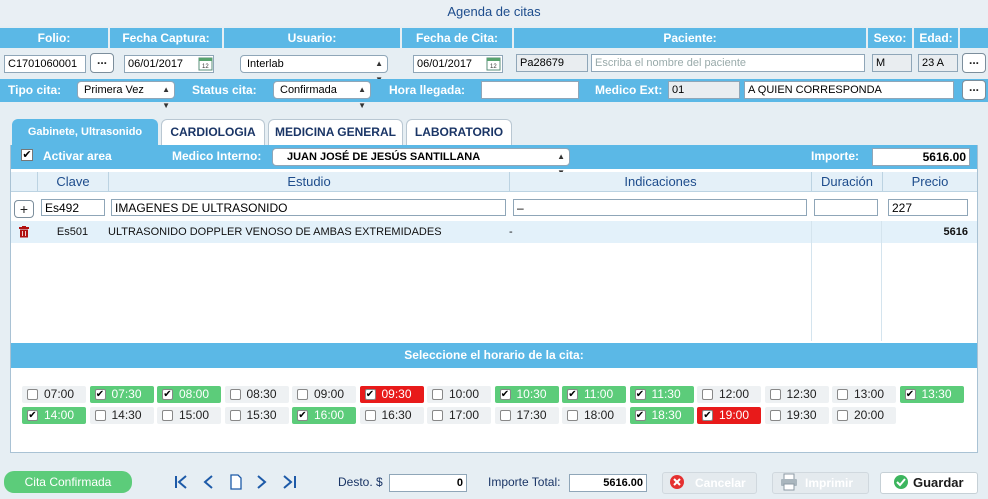  What do you see at coordinates (734, 415) in the screenshot?
I see `time-slot-label: 19:00` at bounding box center [734, 415].